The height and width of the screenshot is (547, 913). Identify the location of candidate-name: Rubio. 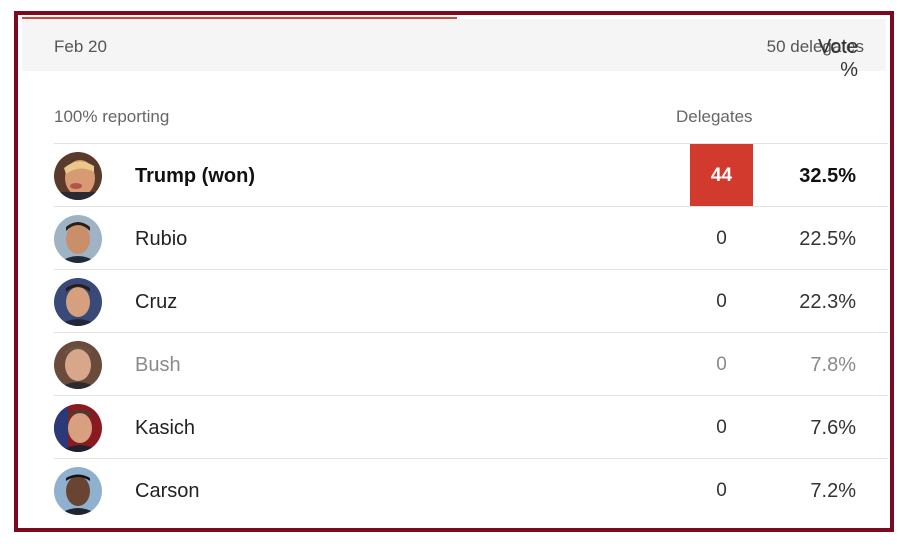
(161, 239).